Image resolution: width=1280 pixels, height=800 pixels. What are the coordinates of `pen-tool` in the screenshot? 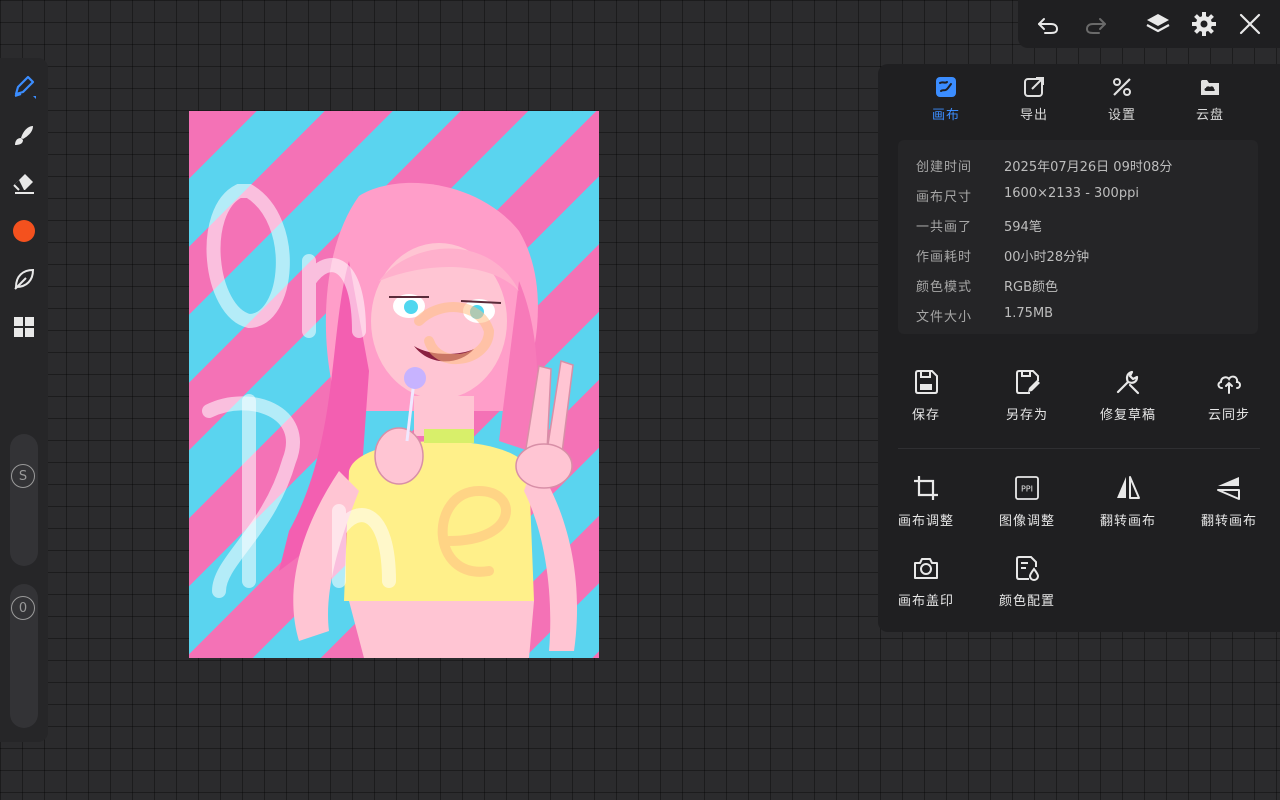 It's located at (24, 87).